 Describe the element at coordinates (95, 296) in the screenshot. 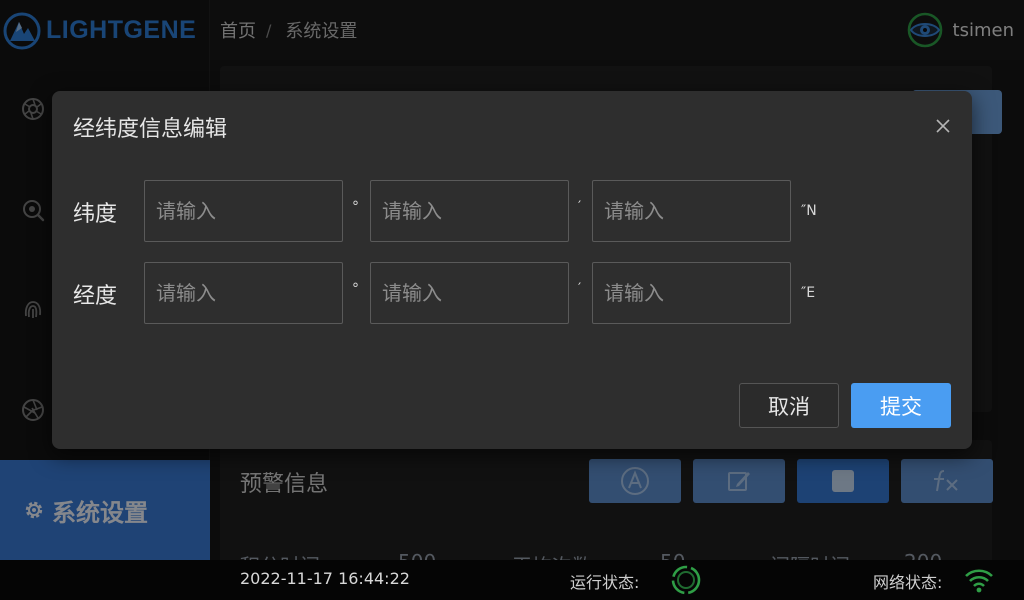

I see `longitude-label: 经度` at that location.